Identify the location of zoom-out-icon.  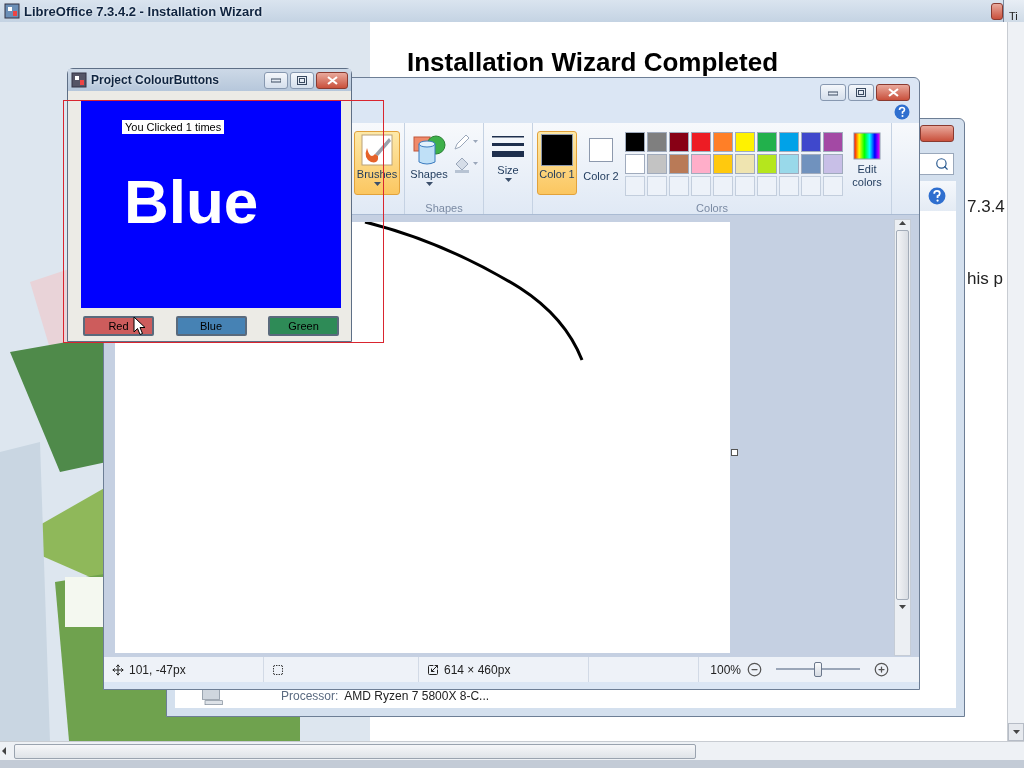
(754, 669).